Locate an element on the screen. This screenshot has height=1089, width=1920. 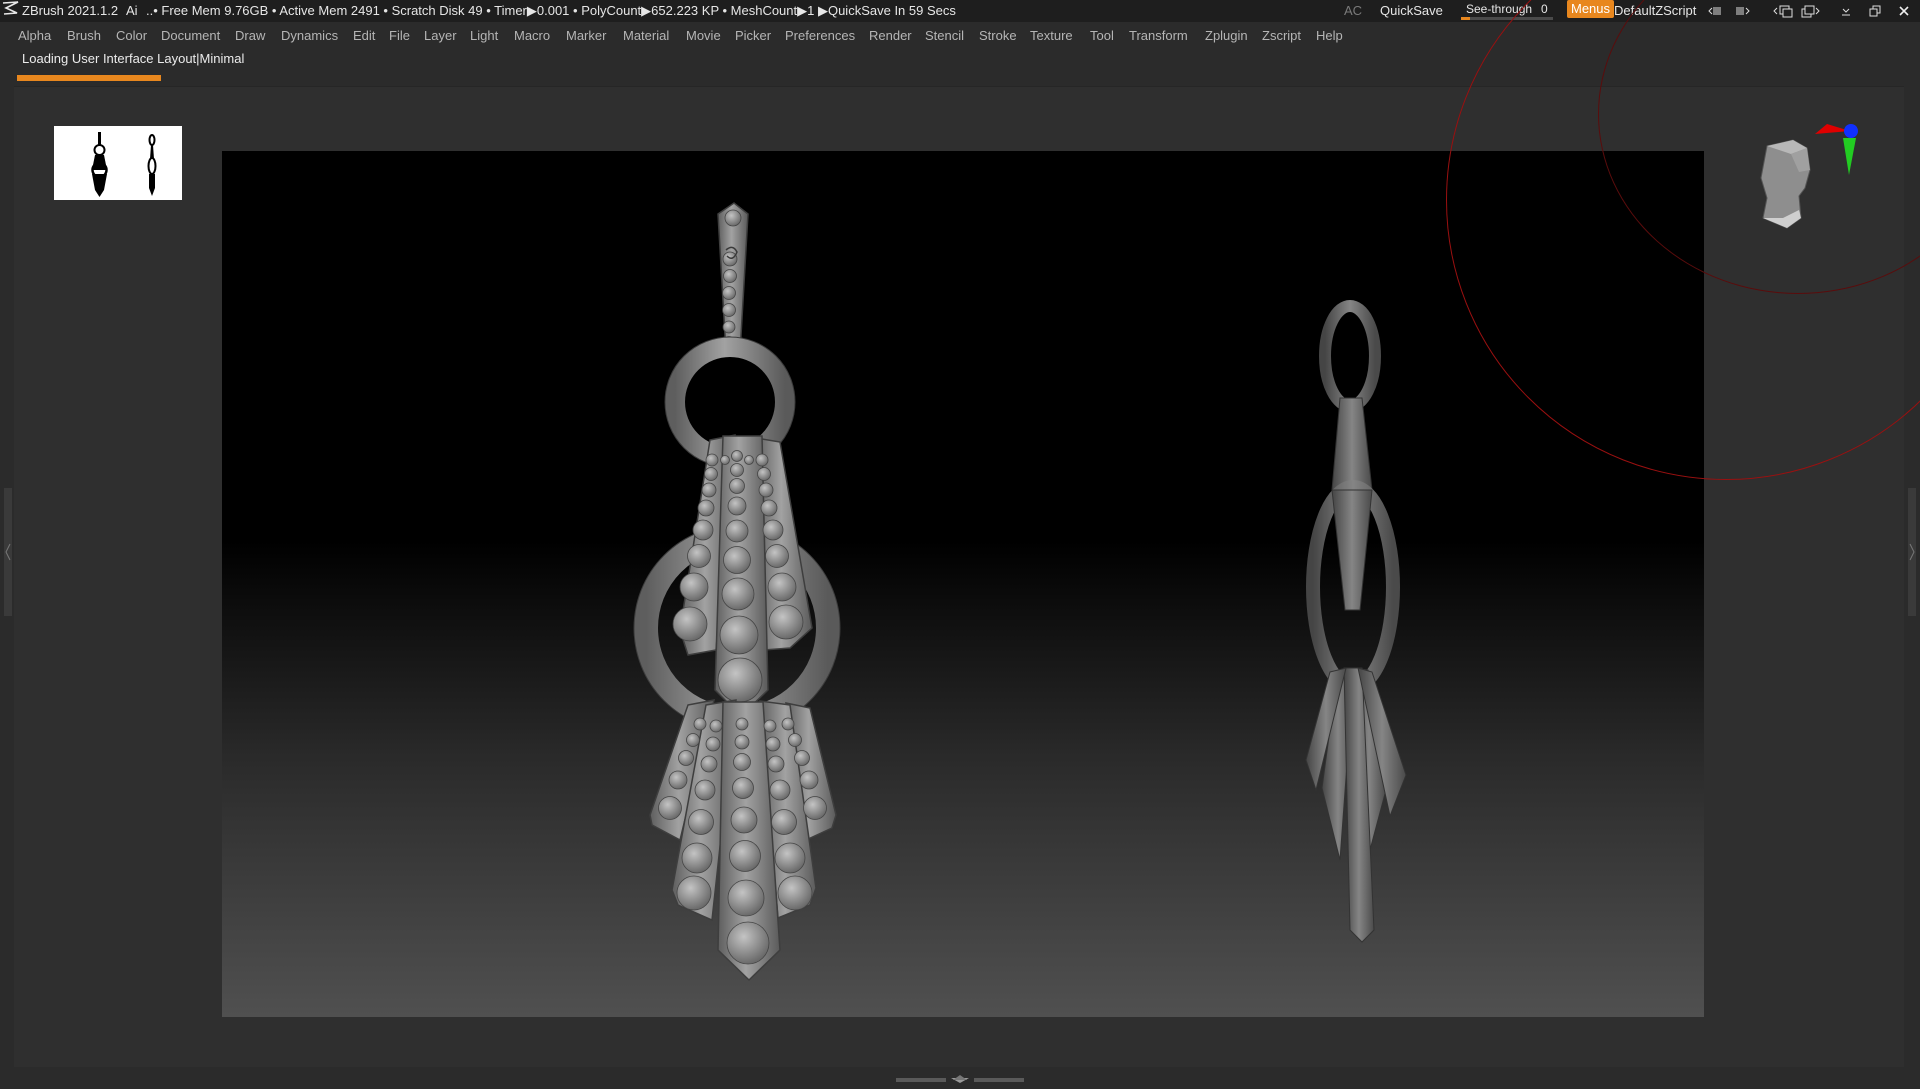
menu-material: Material is located at coordinates (646, 36).